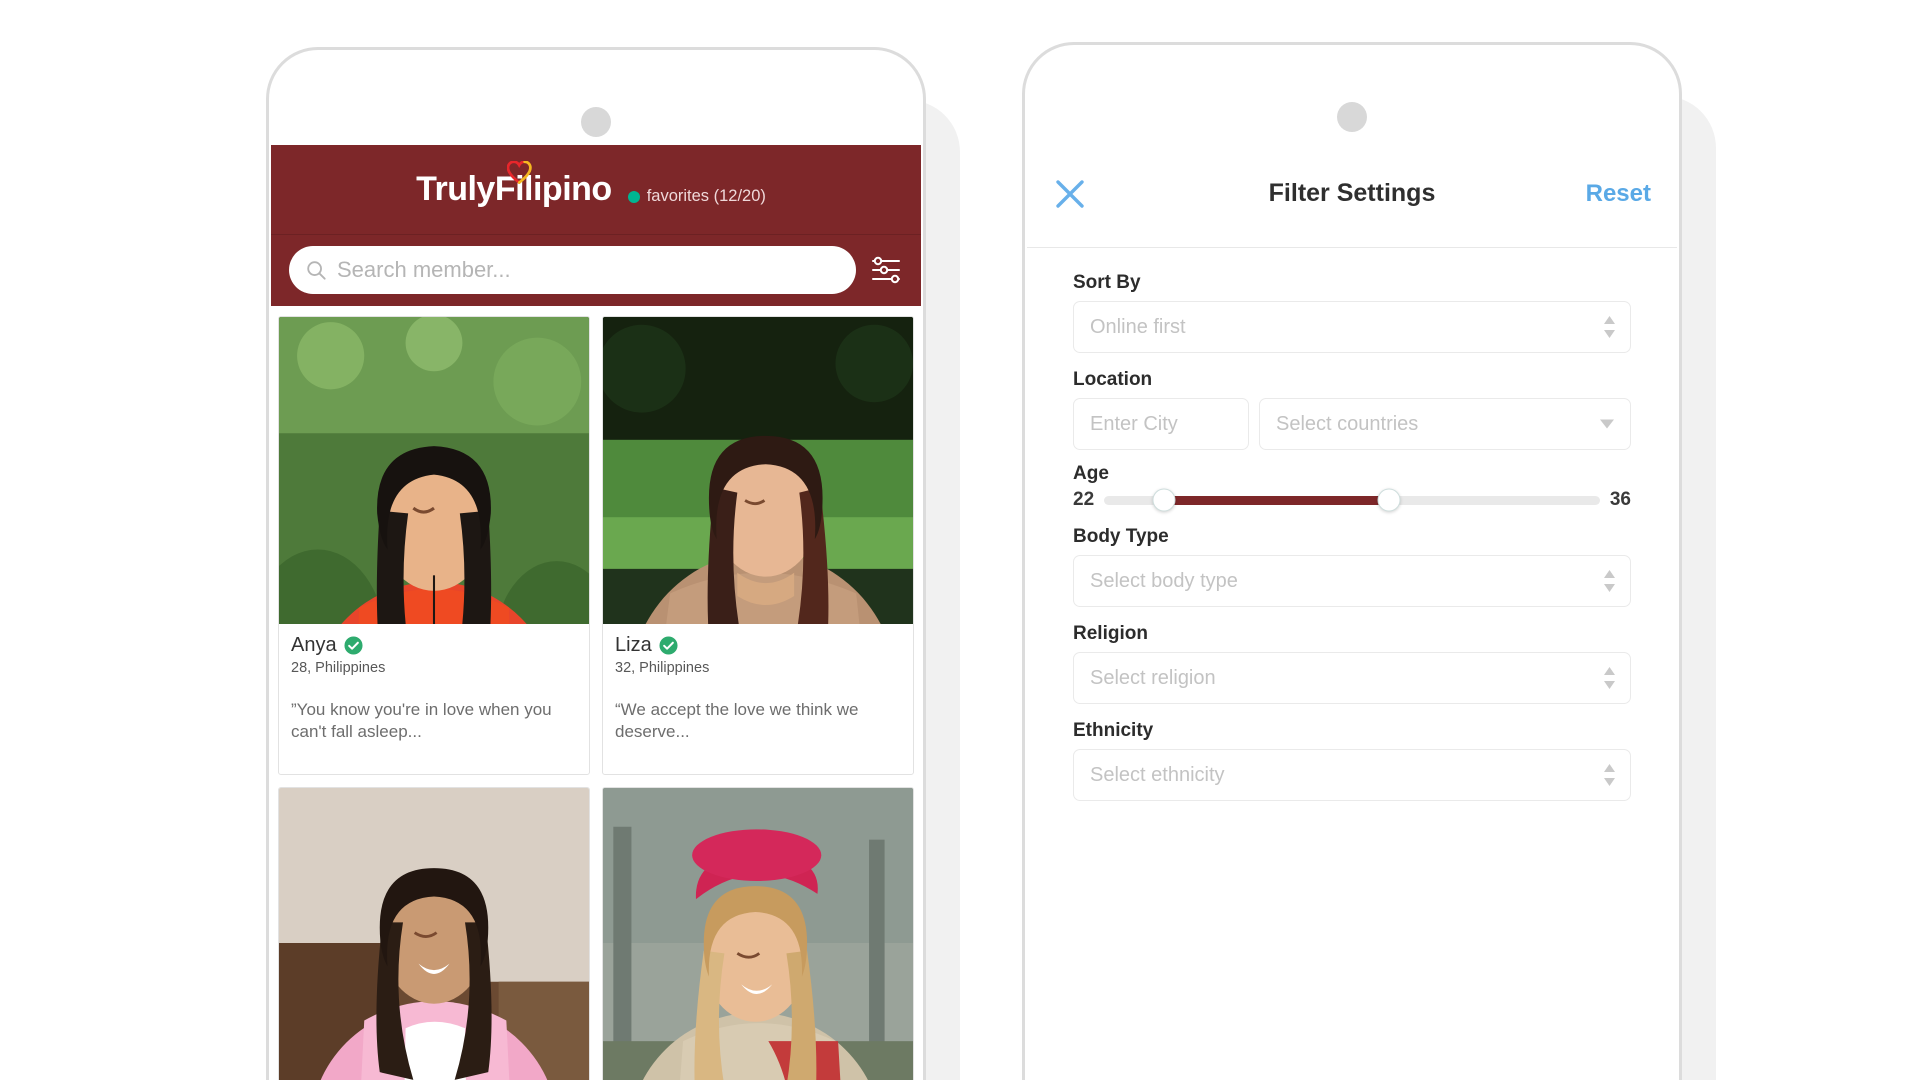 The height and width of the screenshot is (1080, 1920). What do you see at coordinates (1164, 580) in the screenshot?
I see `body-type-value: Select body type` at bounding box center [1164, 580].